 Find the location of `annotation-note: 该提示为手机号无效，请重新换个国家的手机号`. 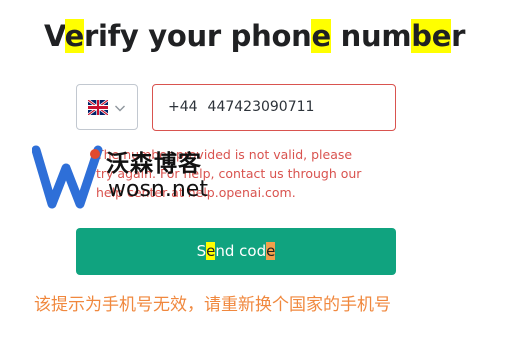

annotation-note: 该提示为手机号无效，请重新换个国家的手机号 is located at coordinates (212, 305).